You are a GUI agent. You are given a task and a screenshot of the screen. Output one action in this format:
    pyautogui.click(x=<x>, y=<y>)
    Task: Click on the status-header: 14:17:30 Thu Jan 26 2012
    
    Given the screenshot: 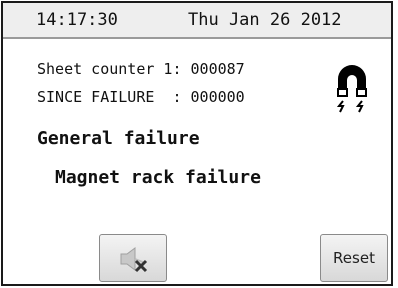 What is the action you would take?
    pyautogui.click(x=197, y=21)
    